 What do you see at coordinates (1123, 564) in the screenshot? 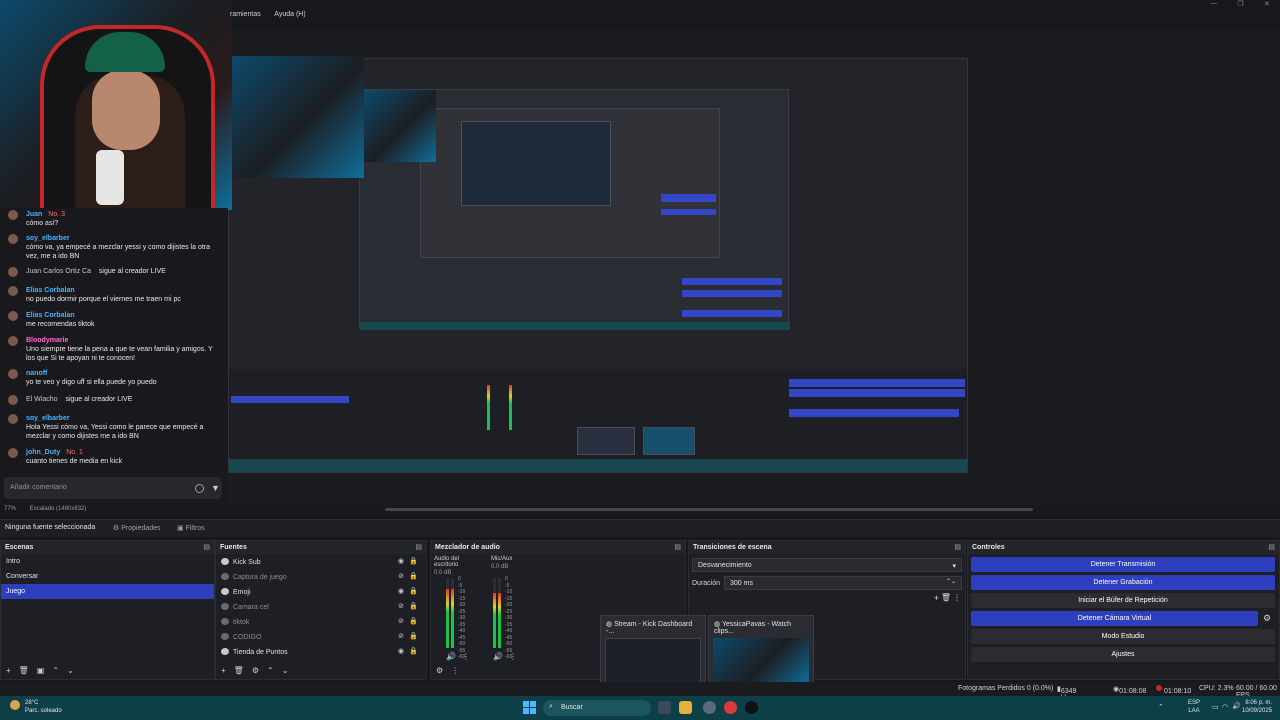
I see `stop-stream-button: Detener Transmisión` at bounding box center [1123, 564].